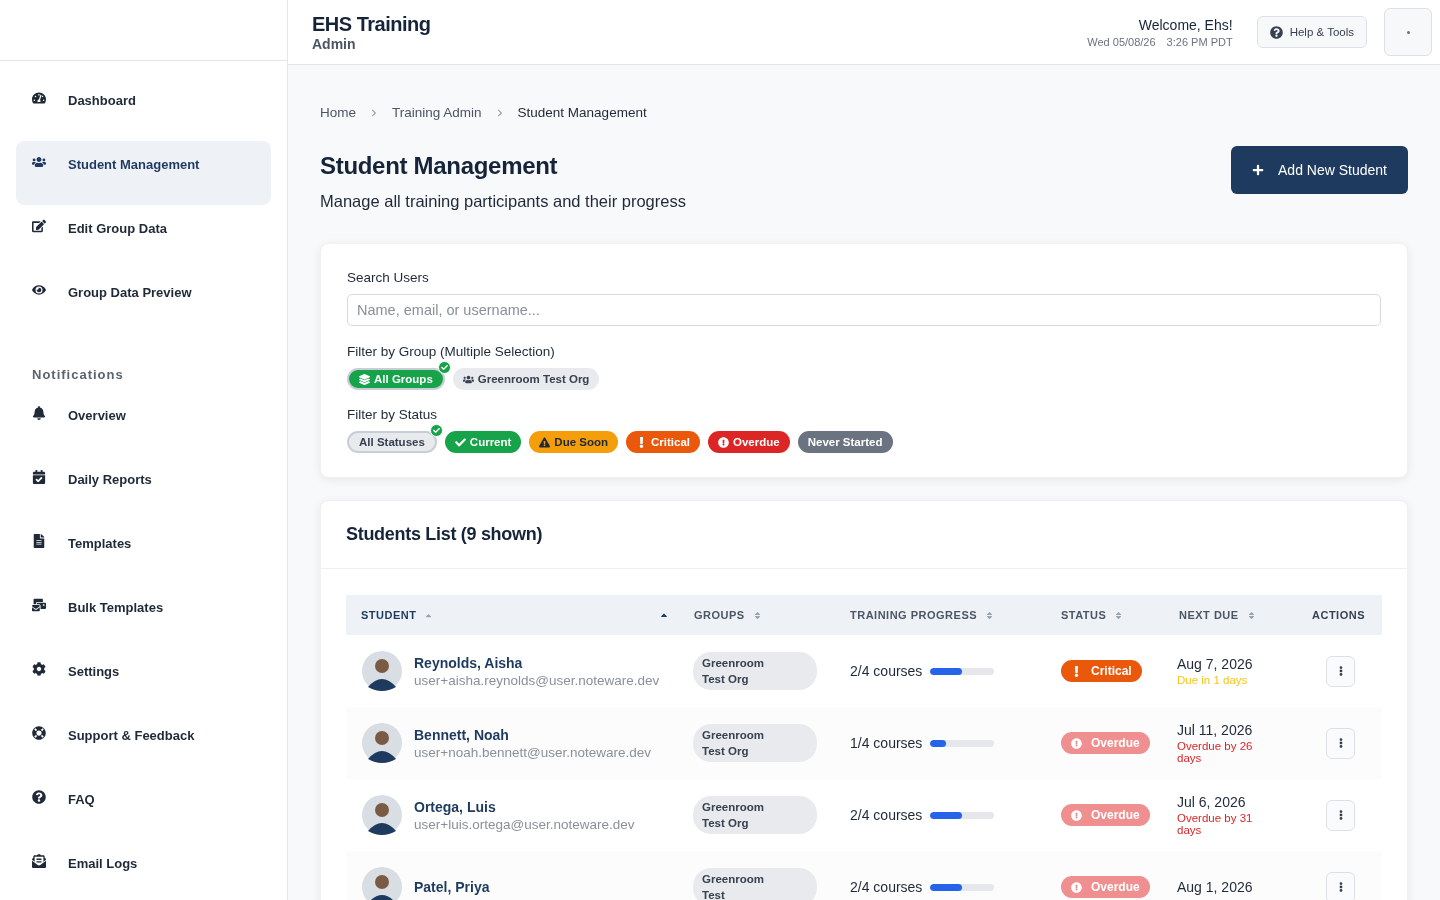 This screenshot has width=1440, height=900. What do you see at coordinates (1212, 802) in the screenshot?
I see `due-date: Jul 6, 2026` at bounding box center [1212, 802].